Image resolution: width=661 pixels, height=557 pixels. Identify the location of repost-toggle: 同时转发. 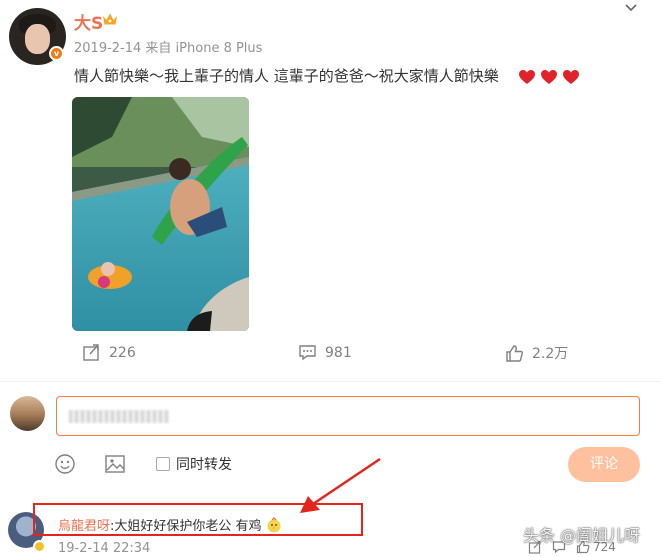
(194, 464).